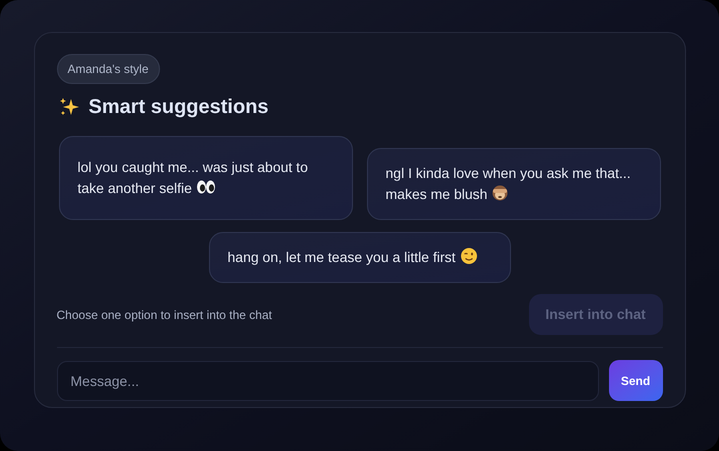 The height and width of the screenshot is (451, 719). Describe the element at coordinates (635, 380) in the screenshot. I see `send-button: Send` at that location.